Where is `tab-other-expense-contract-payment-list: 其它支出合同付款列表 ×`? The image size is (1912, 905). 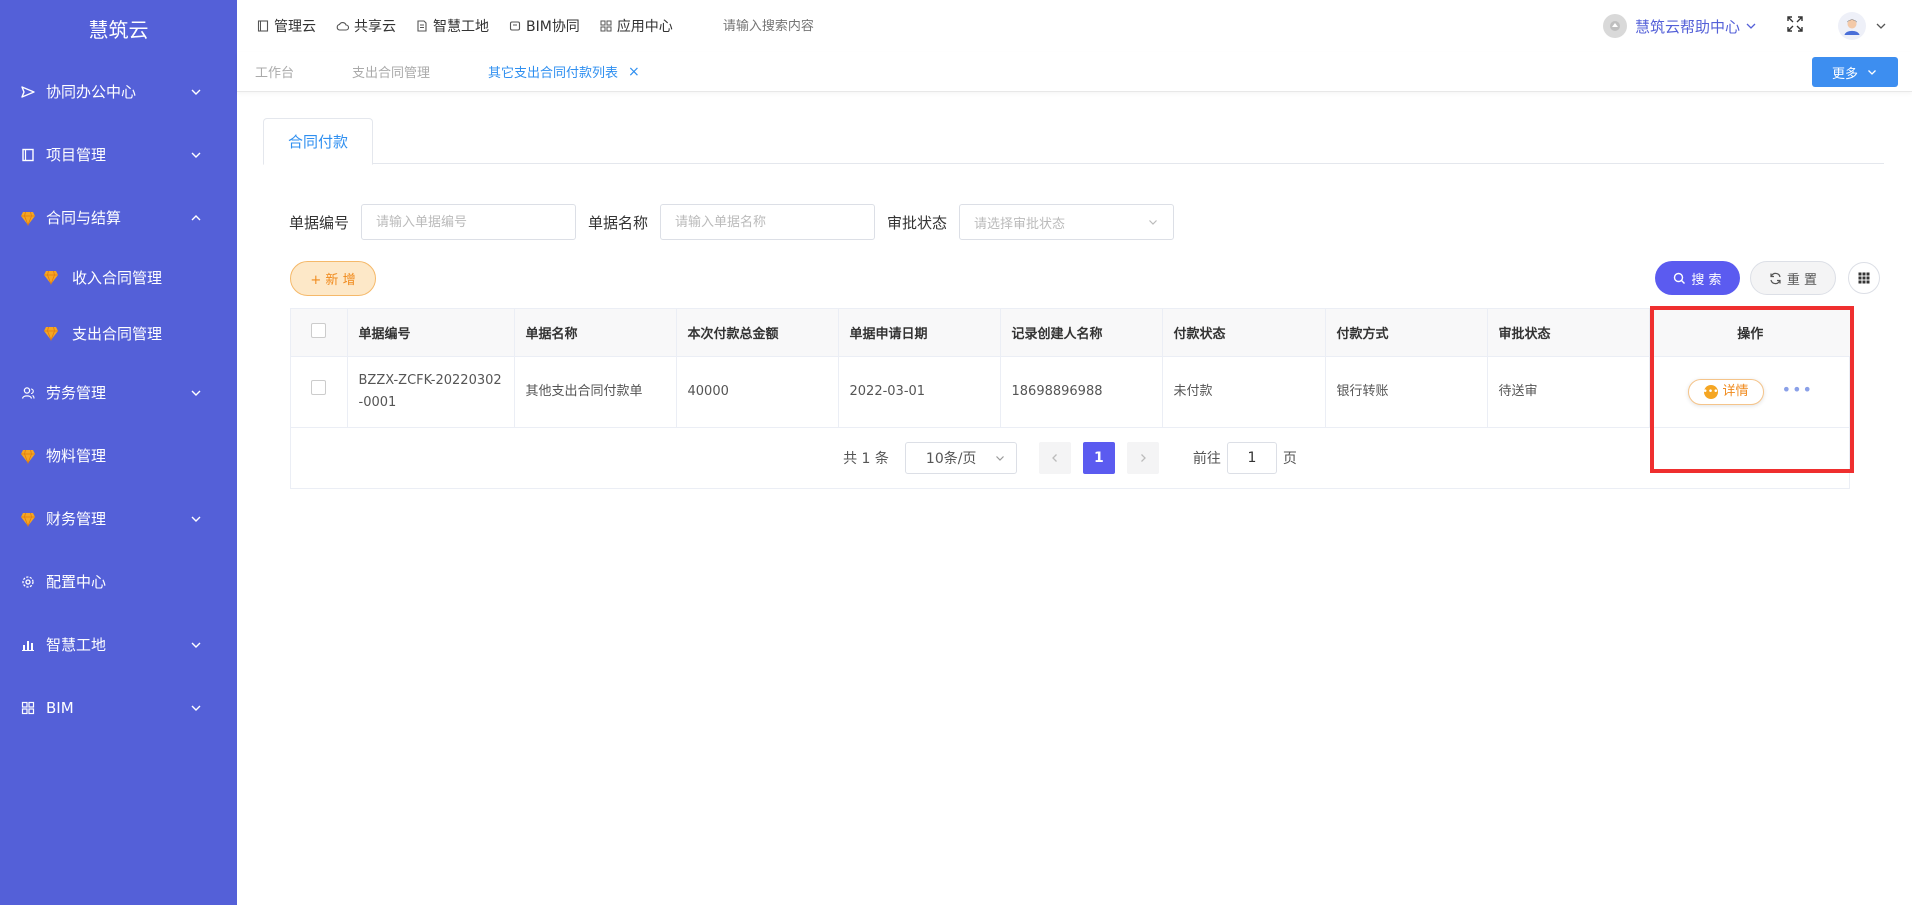
tab-other-expense-contract-payment-list: 其它支出合同付款列表 × is located at coordinates (564, 72).